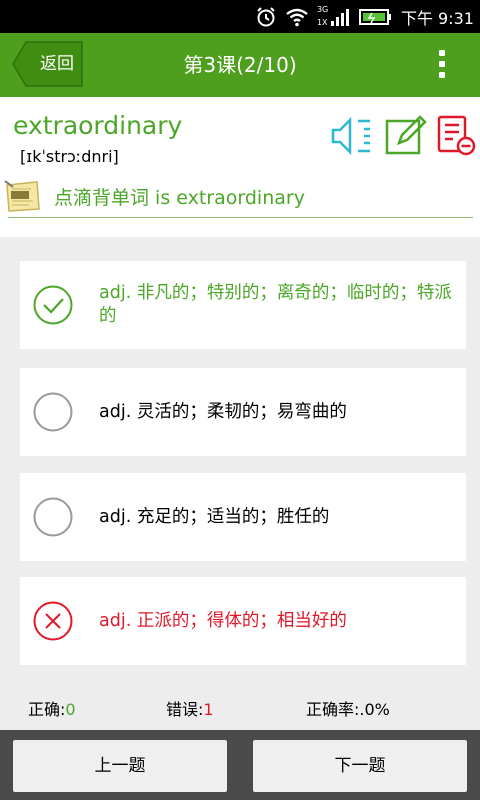 This screenshot has height=800, width=480. Describe the element at coordinates (57, 64) in the screenshot. I see `back-label: 返回` at that location.